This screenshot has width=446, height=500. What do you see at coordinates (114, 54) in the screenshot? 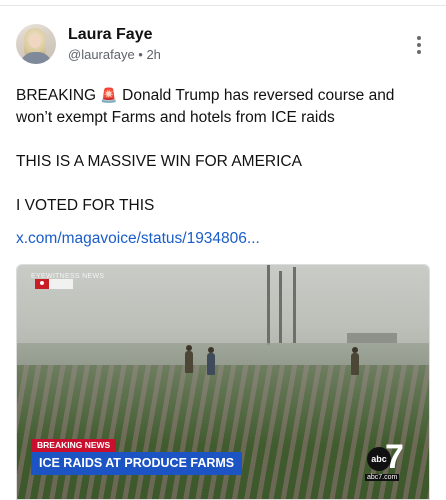
I see `author-handle-time: @laurafaye • 2h` at bounding box center [114, 54].